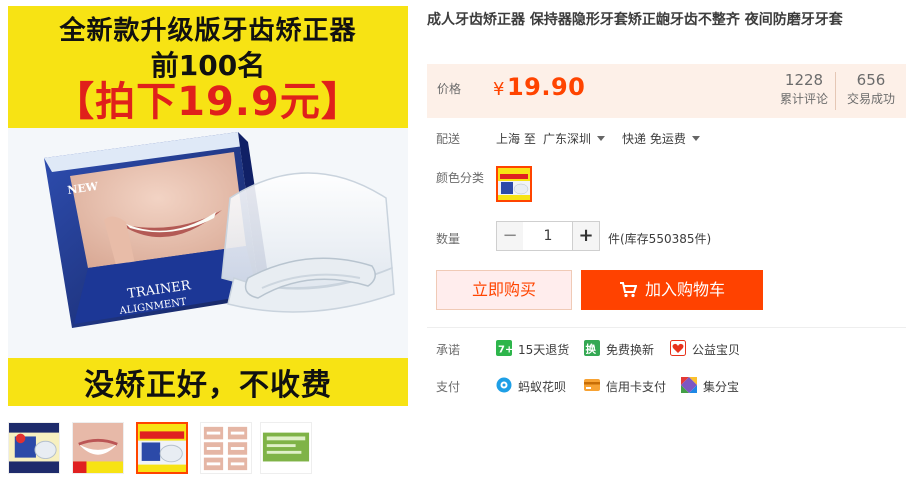 The height and width of the screenshot is (485, 924). I want to click on reviews-stat: 1228 累计评论, so click(804, 89).